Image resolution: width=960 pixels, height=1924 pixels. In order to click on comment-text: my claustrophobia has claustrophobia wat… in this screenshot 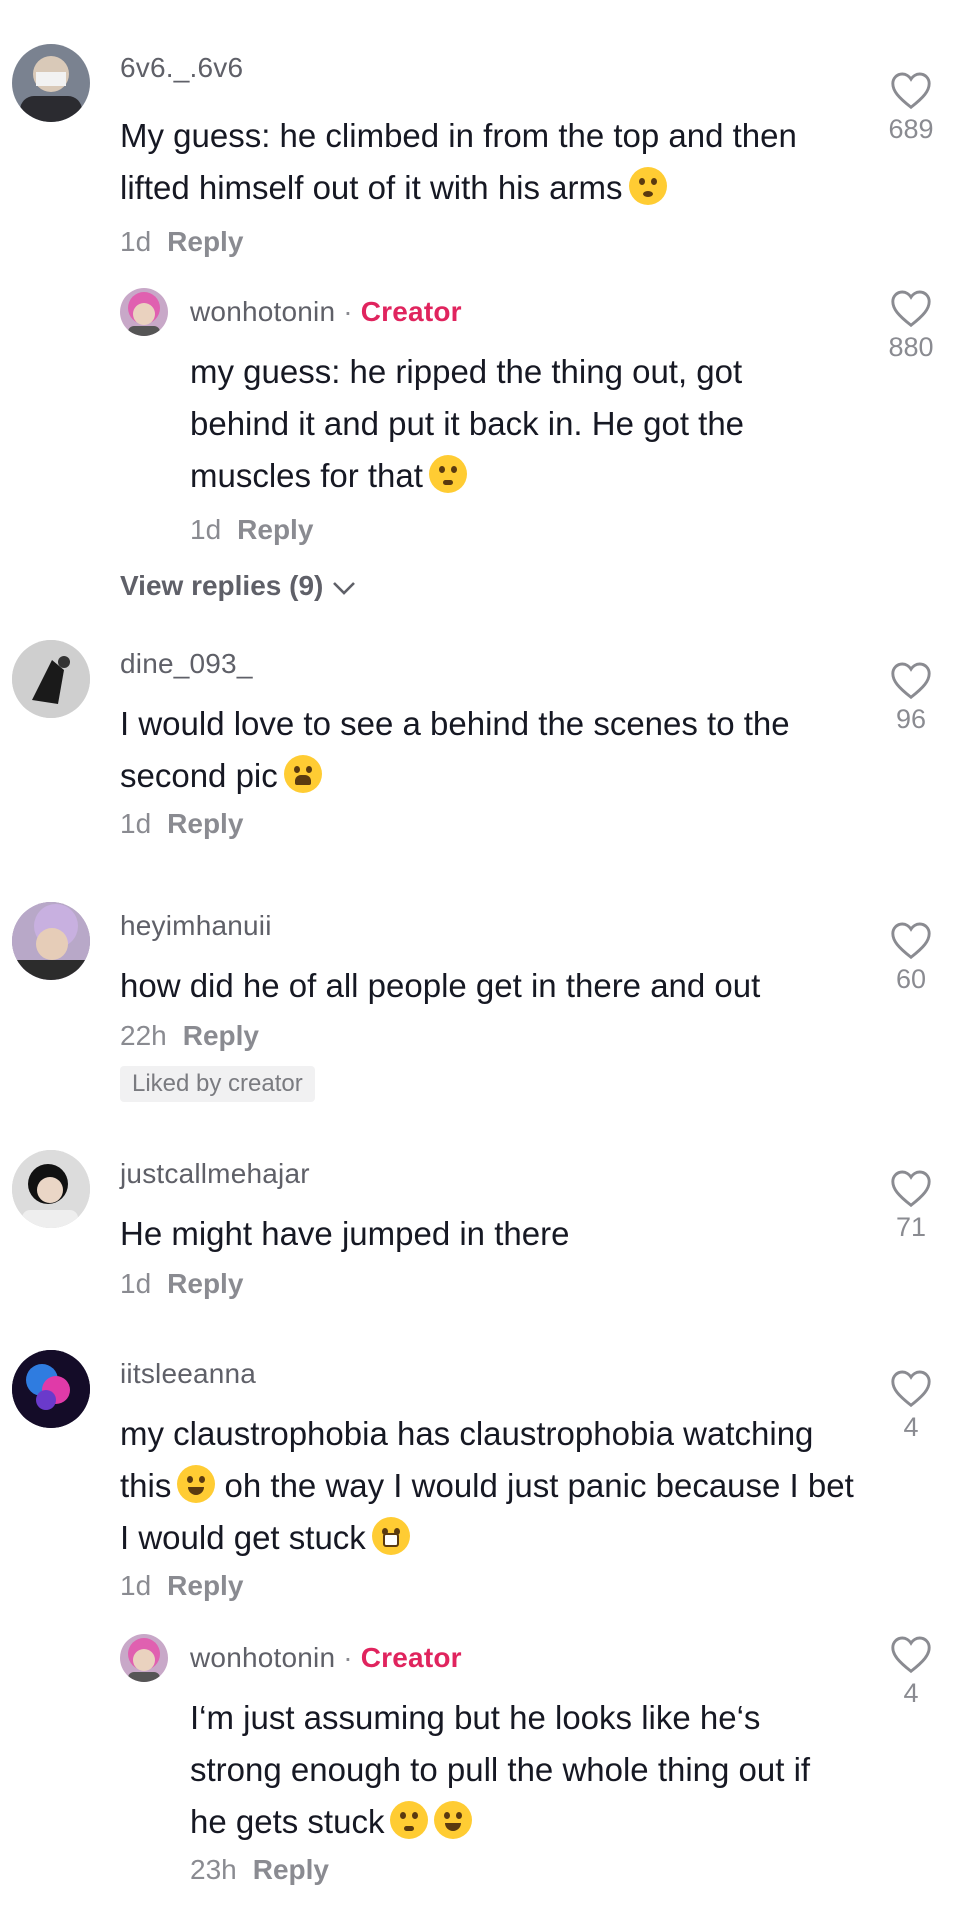, I will do `click(487, 1485)`.